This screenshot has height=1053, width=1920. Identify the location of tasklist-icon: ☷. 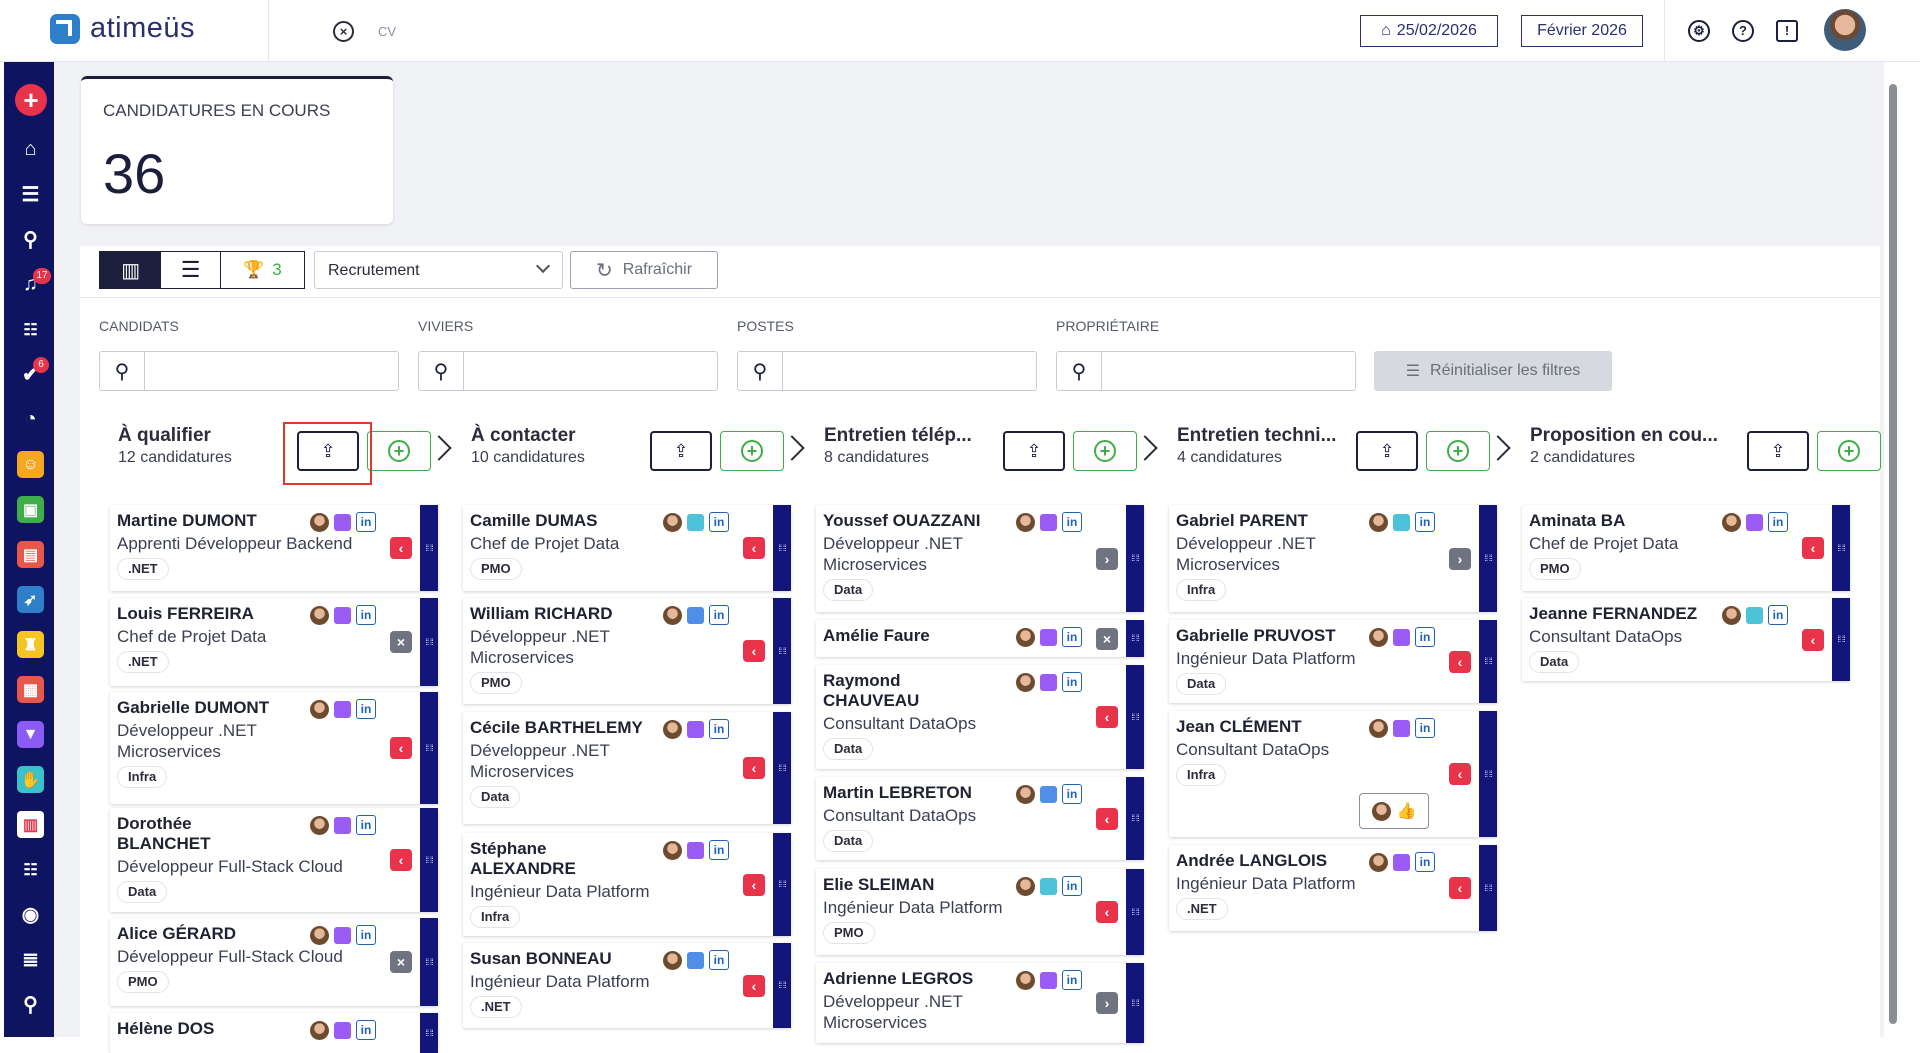
(30, 869).